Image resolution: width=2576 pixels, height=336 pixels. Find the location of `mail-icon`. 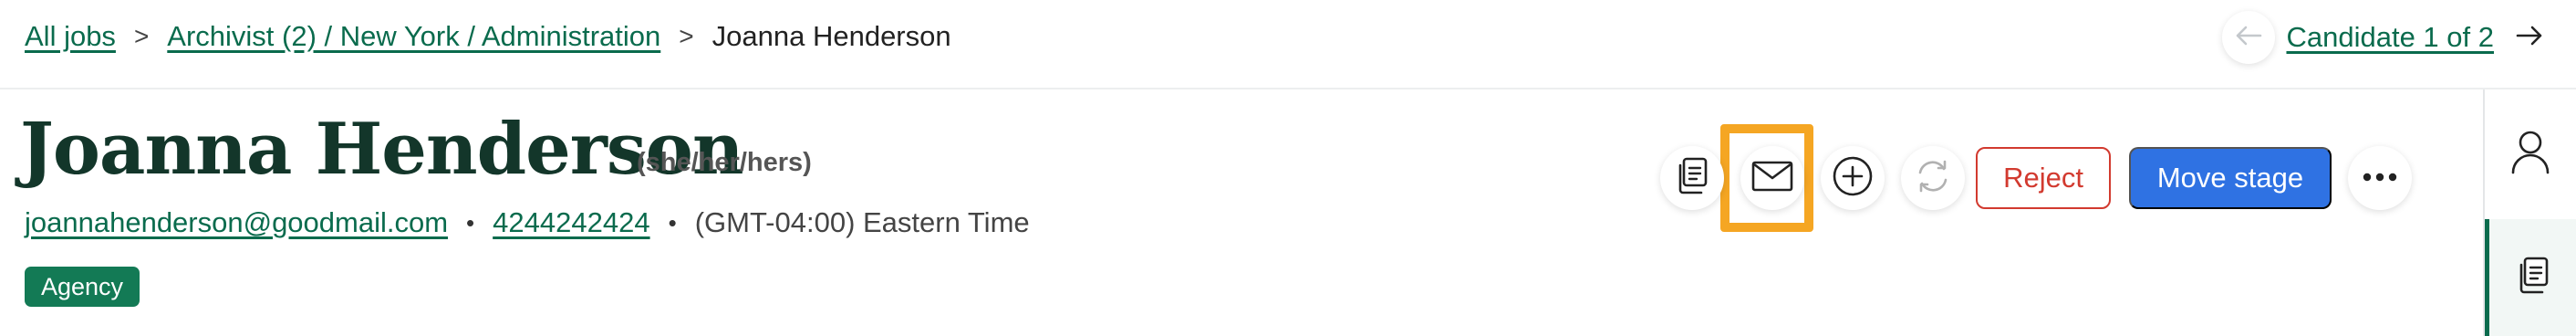

mail-icon is located at coordinates (1772, 179).